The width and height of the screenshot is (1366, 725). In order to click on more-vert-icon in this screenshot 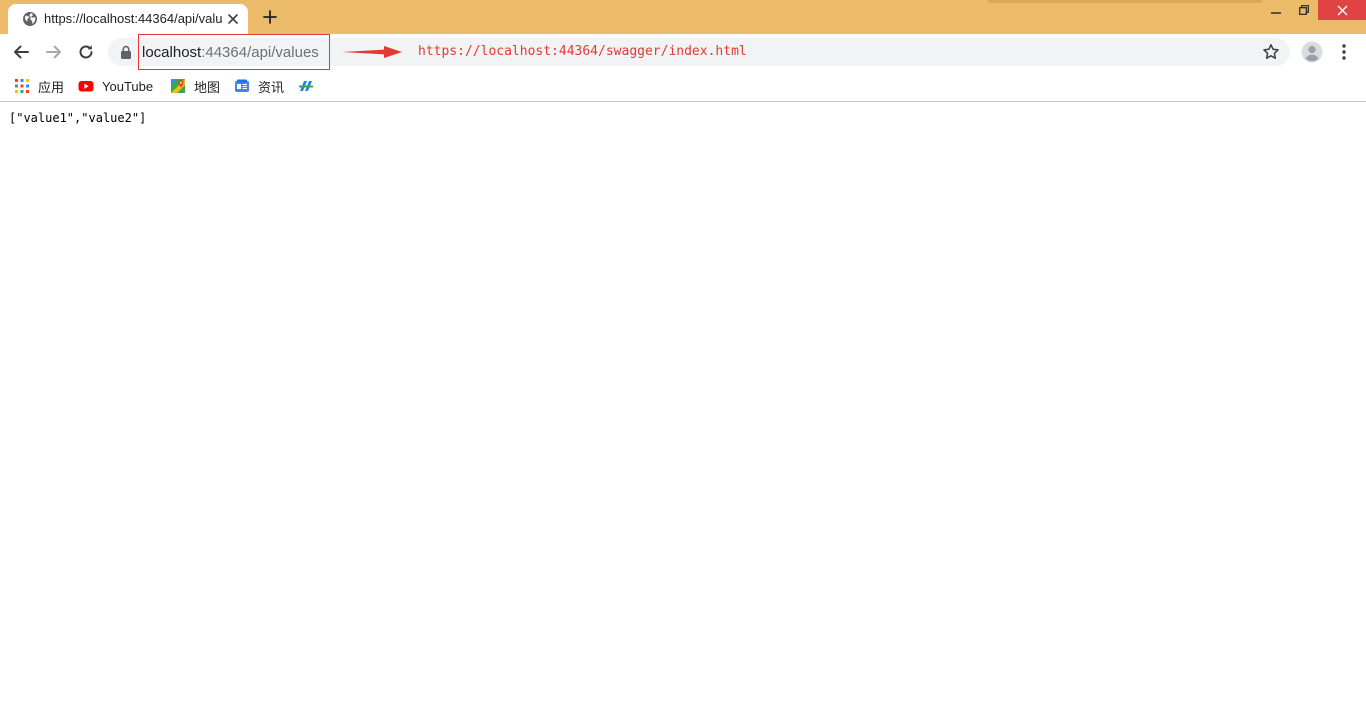, I will do `click(1344, 52)`.